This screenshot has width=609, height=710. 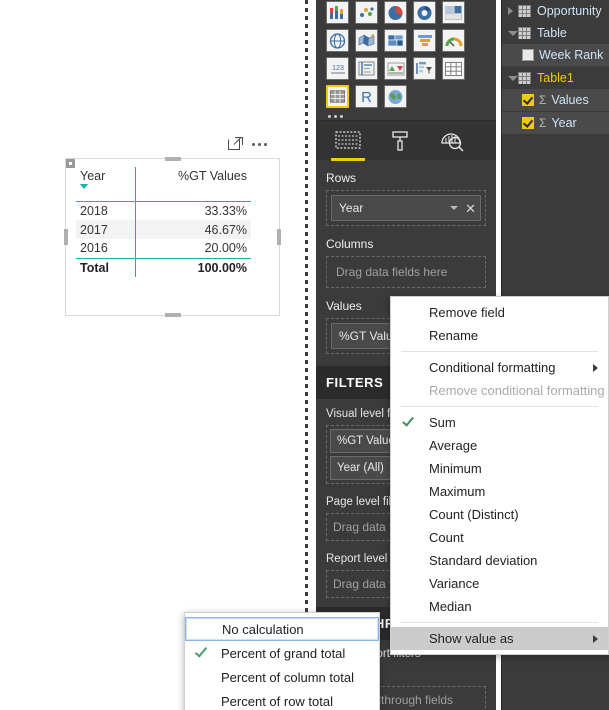 I want to click on menu-item-count: Count, so click(x=499, y=537).